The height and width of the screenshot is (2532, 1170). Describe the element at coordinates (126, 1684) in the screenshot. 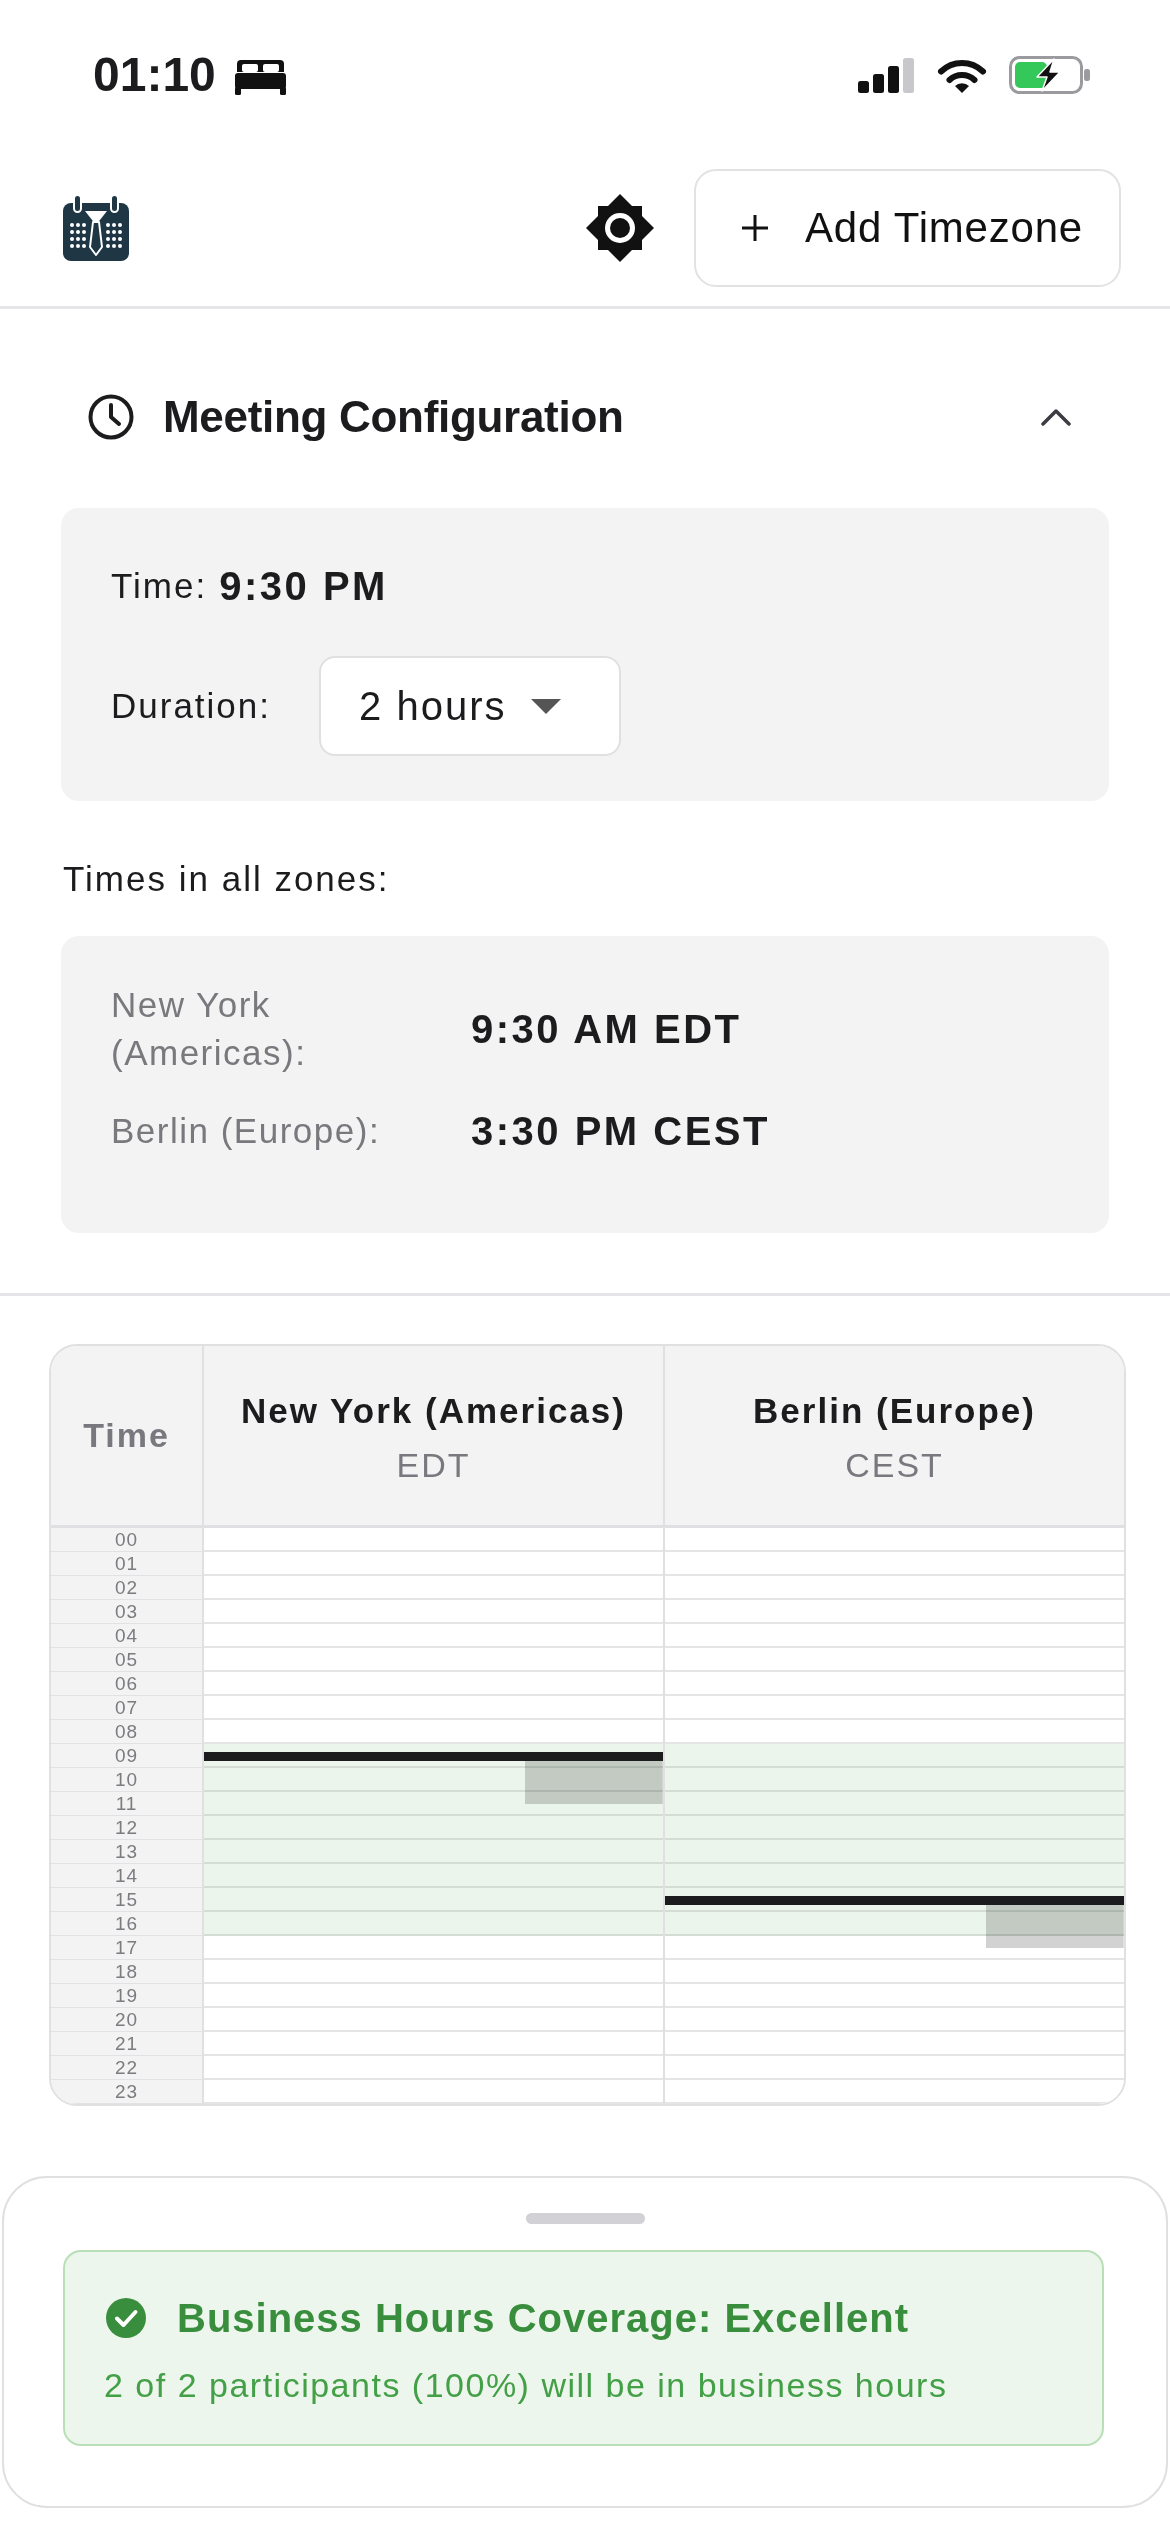

I see `hour-label: 06` at that location.